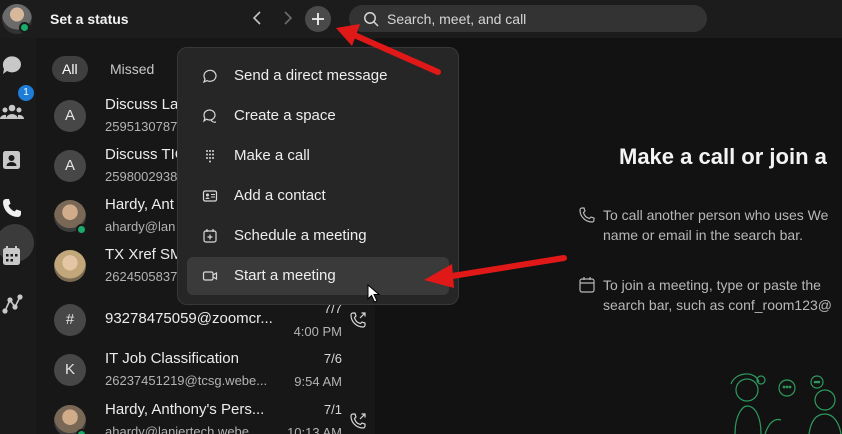 The image size is (842, 434). Describe the element at coordinates (374, 293) in the screenshot. I see `mouse-pointer-icon` at that location.